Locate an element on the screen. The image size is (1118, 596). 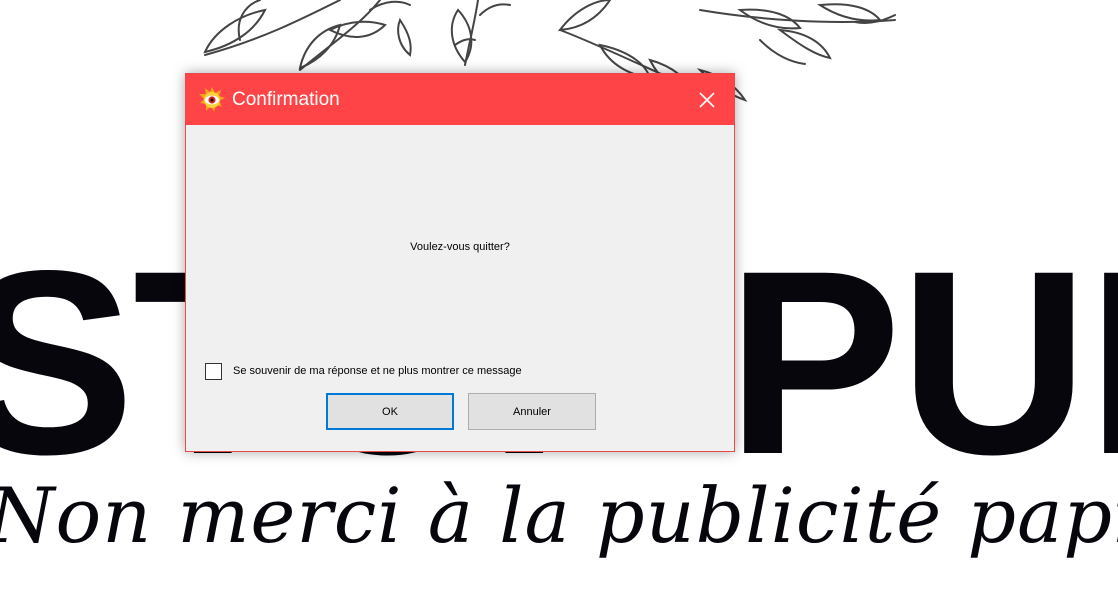
slogan-text: Non merci à la publicité papier is located at coordinates (559, 515).